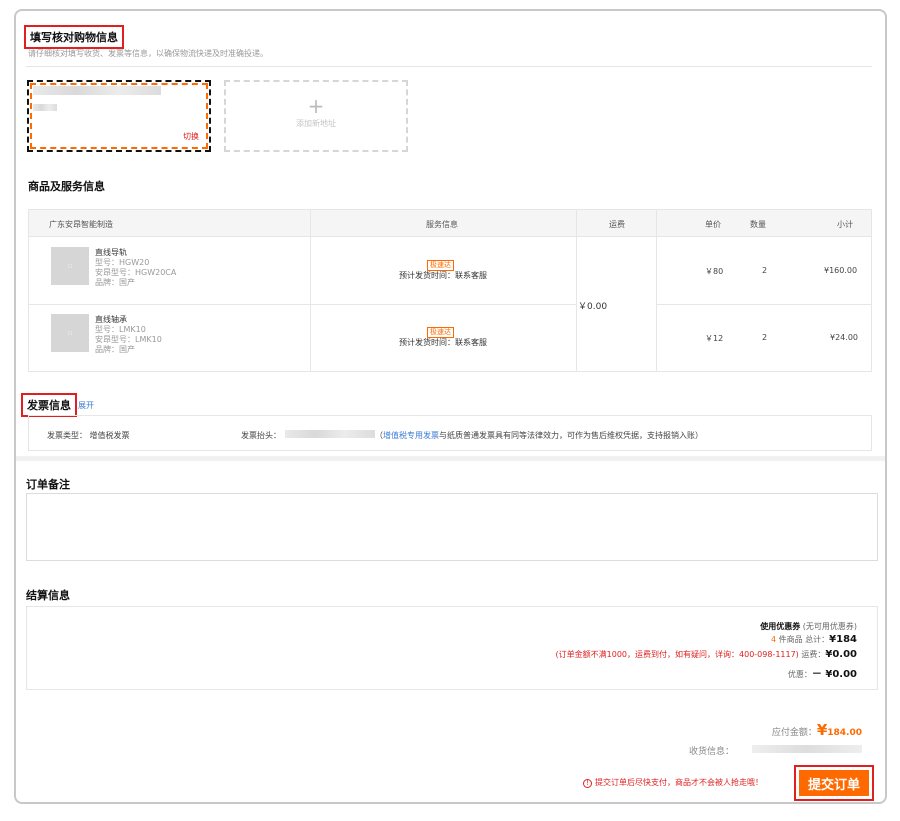 This screenshot has width=900, height=821. Describe the element at coordinates (841, 270) in the screenshot. I see `subtotal: ¥160.00` at that location.